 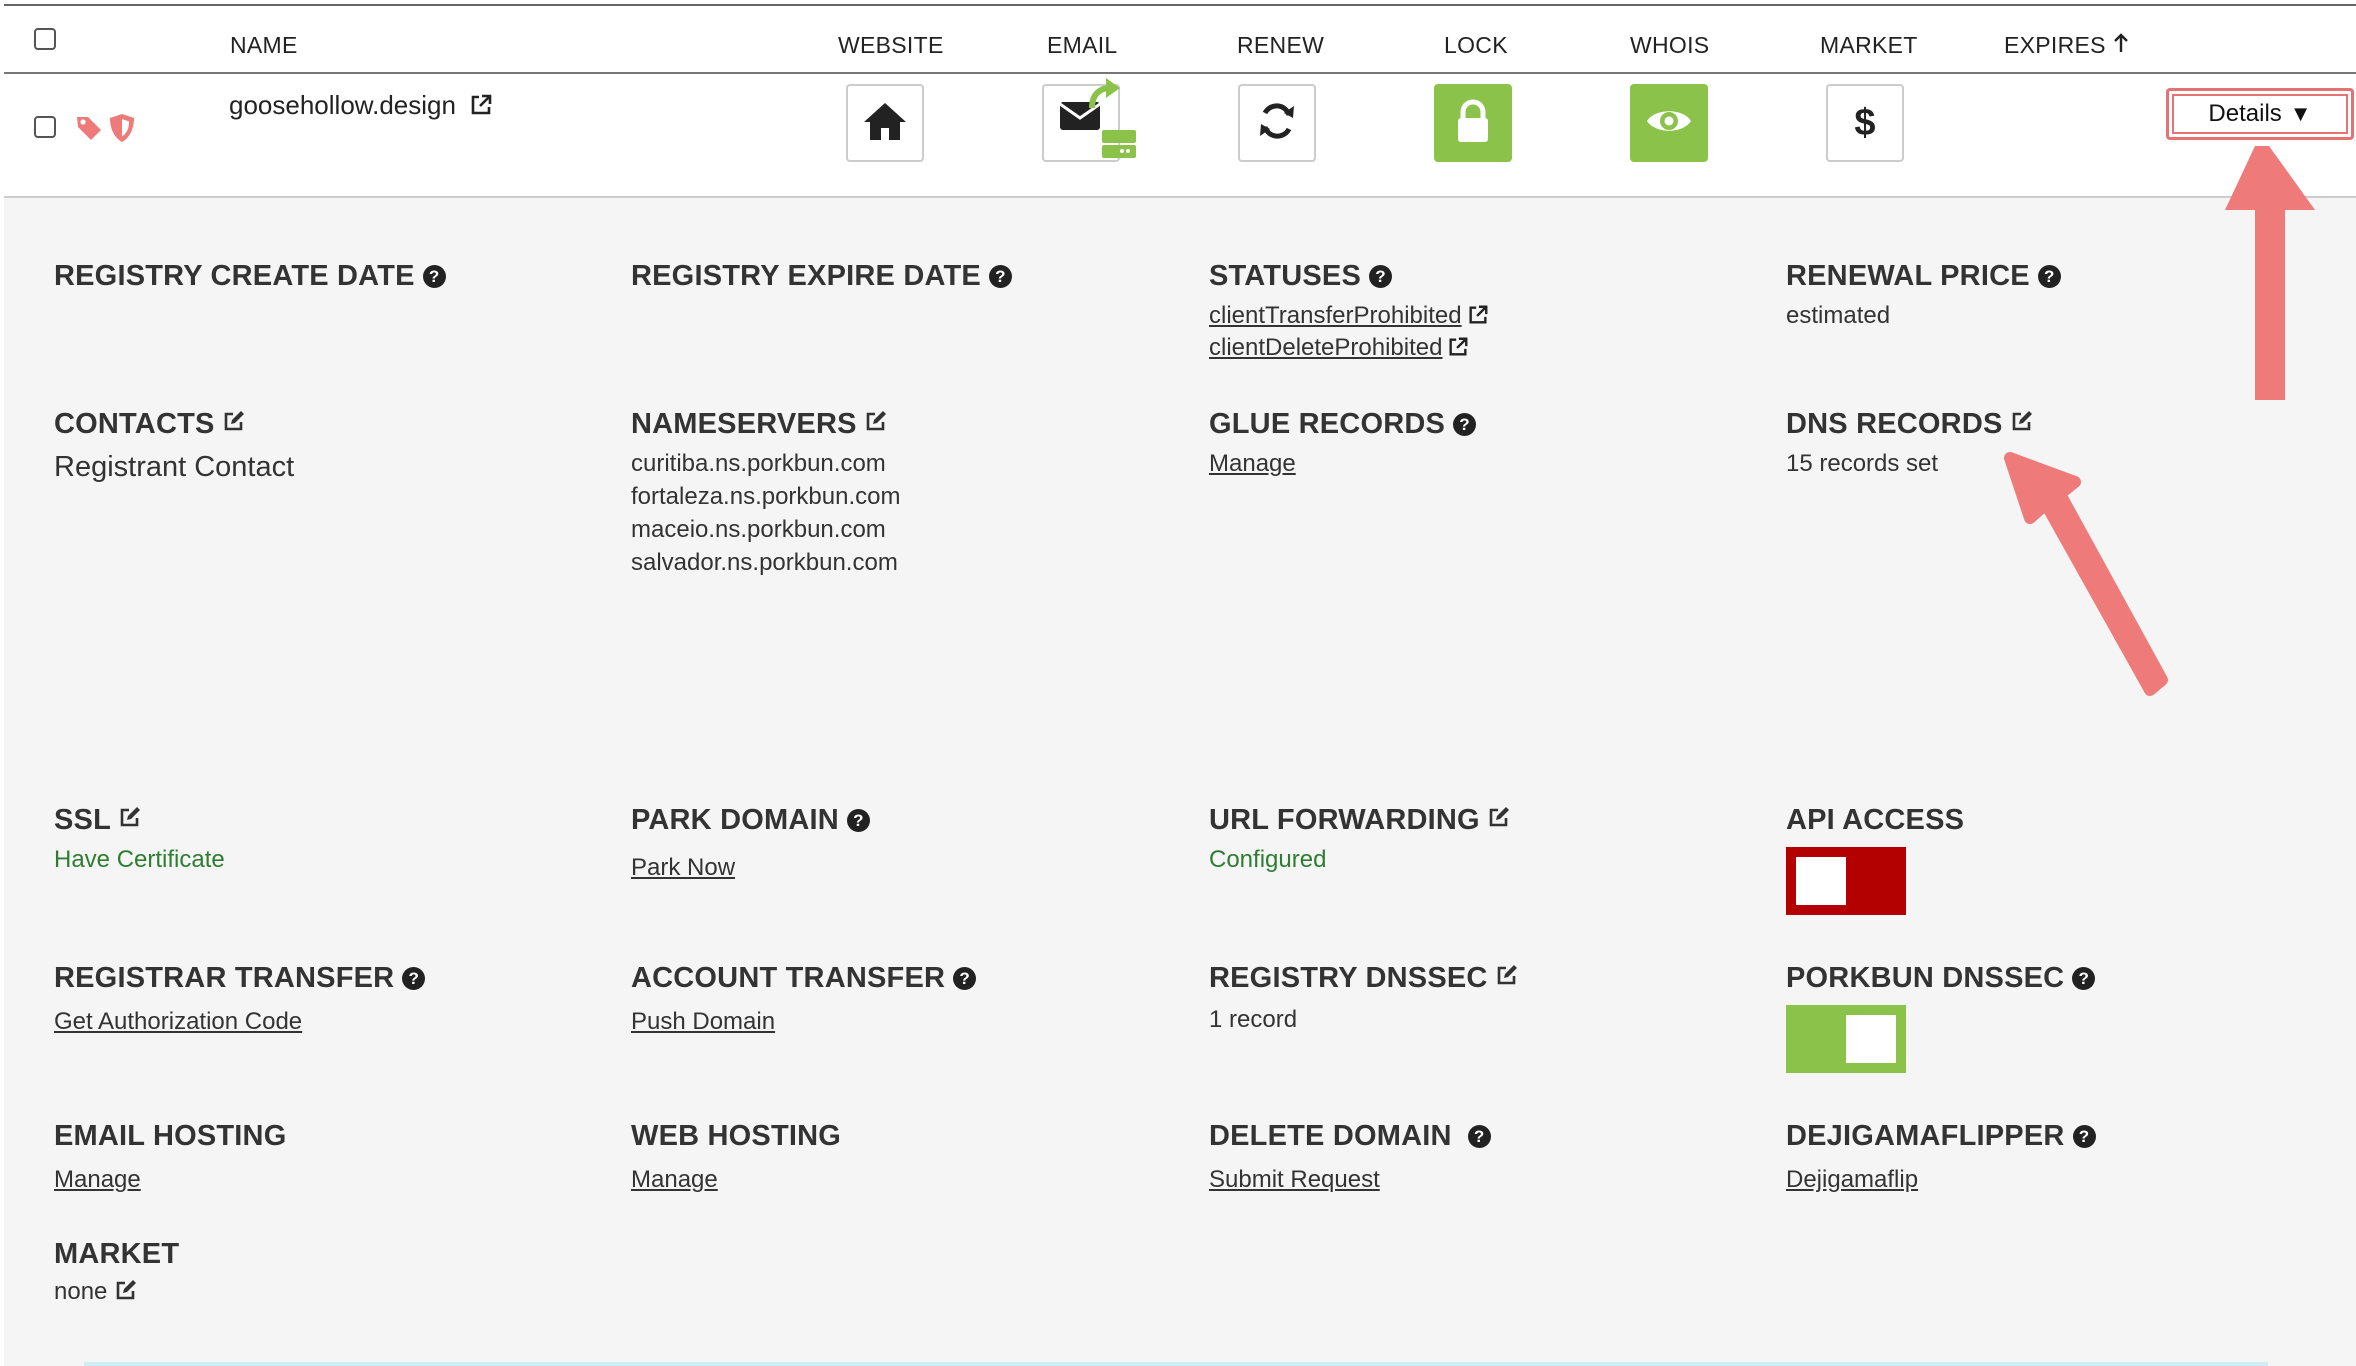 What do you see at coordinates (1923, 296) in the screenshot?
I see `renewal-price: RENEWAL PRICE? estimated` at bounding box center [1923, 296].